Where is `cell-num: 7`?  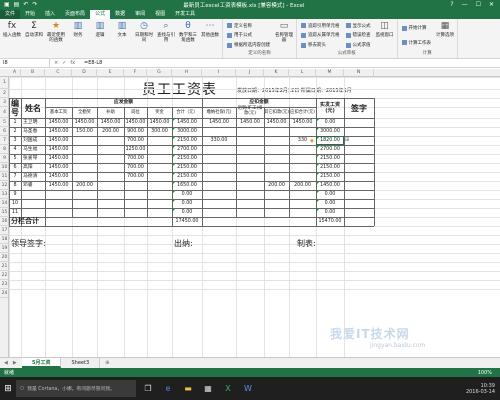
cell-num: 7 is located at coordinates (15, 176).